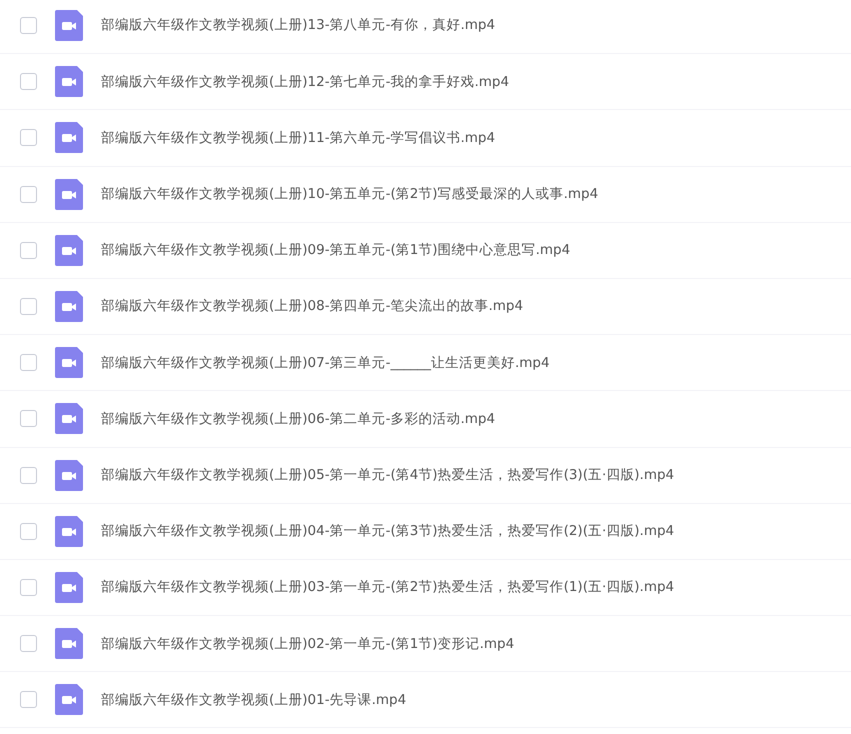 The width and height of the screenshot is (851, 734). I want to click on file-name: 部编版六年级作文教学视频(上册)05-第一单元-(第4节)热爱生活，热爱写作(3)(五·四版).mp4, so click(387, 475).